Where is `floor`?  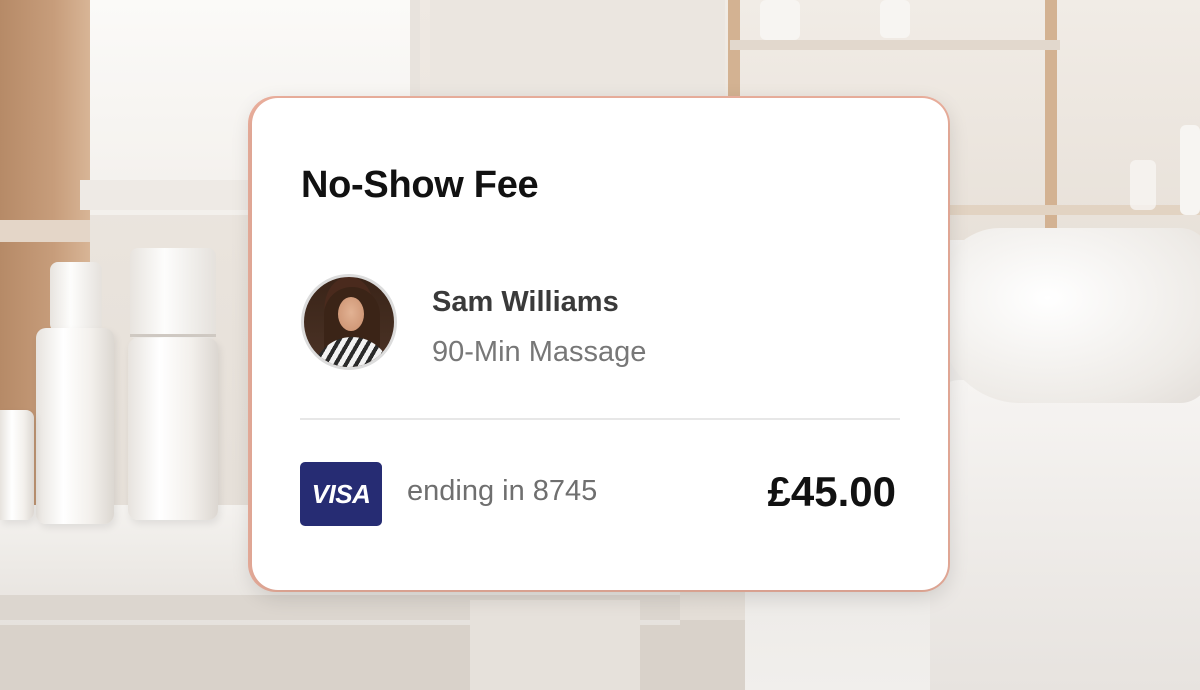 floor is located at coordinates (380, 655).